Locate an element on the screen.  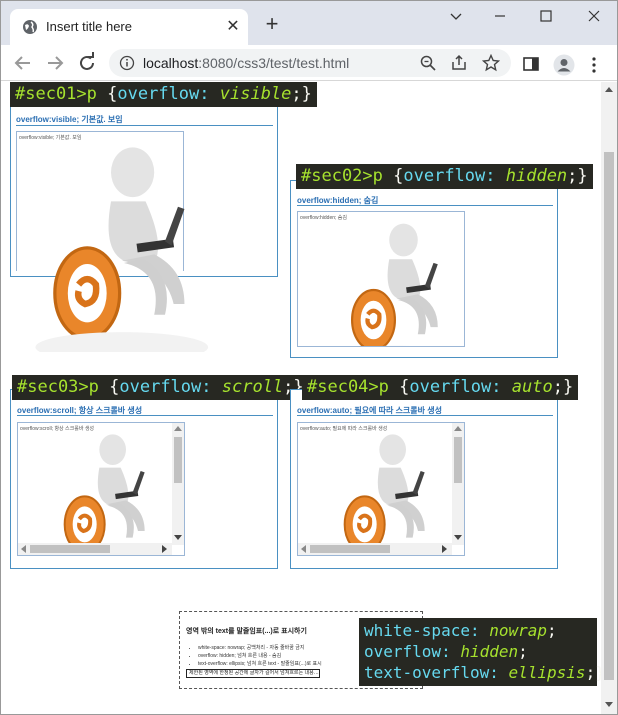
reload-icon is located at coordinates (87, 63).